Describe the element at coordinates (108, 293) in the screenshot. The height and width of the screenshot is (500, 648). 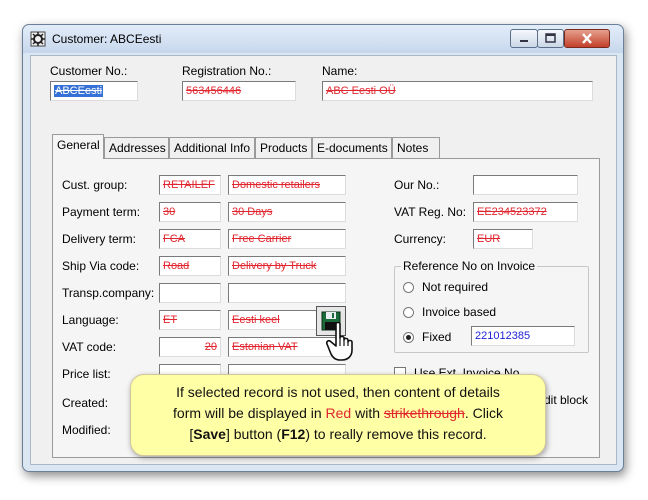
I see `transp-company-label: Transp.company:` at that location.